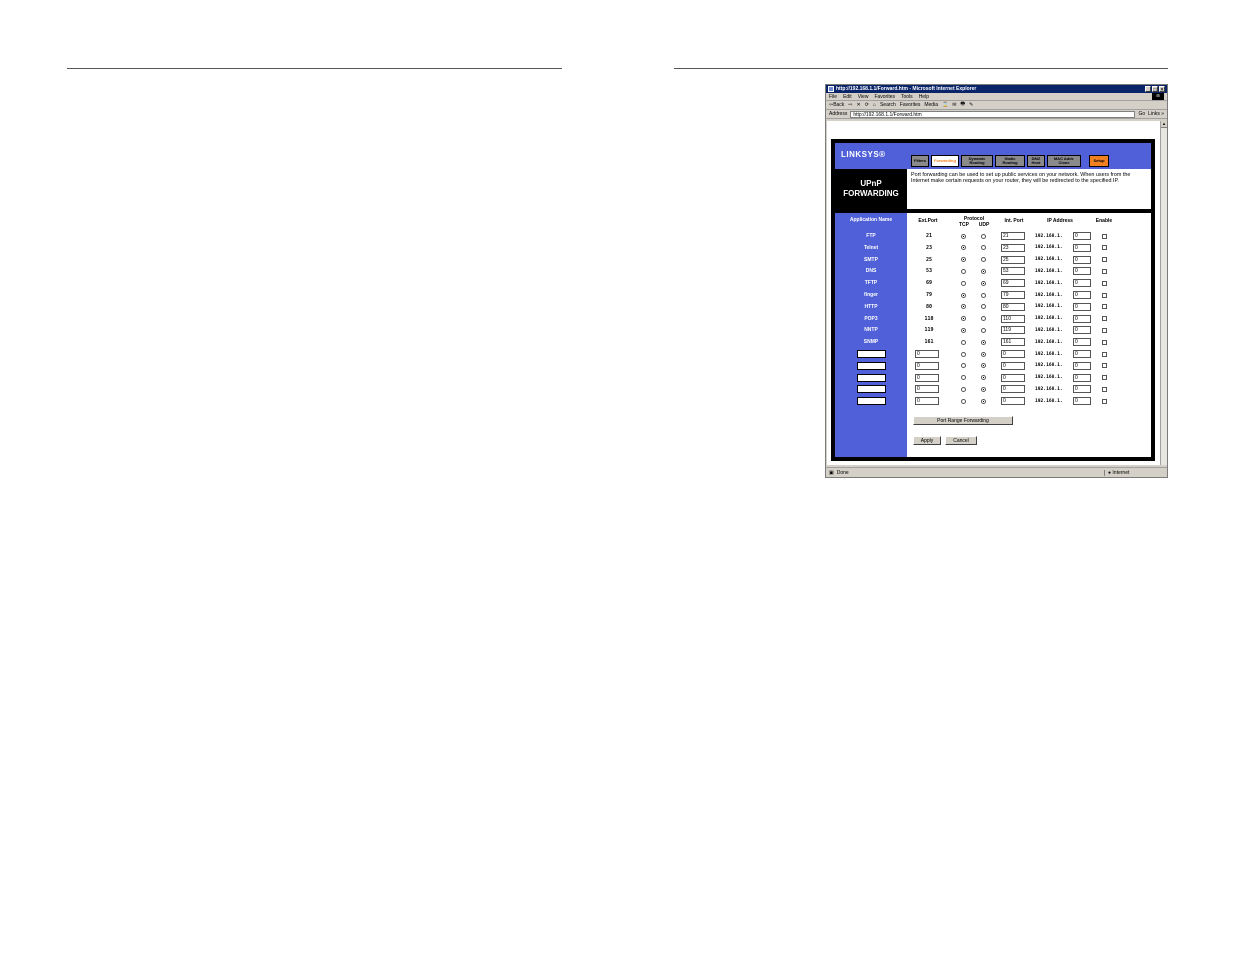 Image resolution: width=1235 pixels, height=954 pixels. What do you see at coordinates (850, 105) in the screenshot?
I see `forward-button: ⇨` at bounding box center [850, 105].